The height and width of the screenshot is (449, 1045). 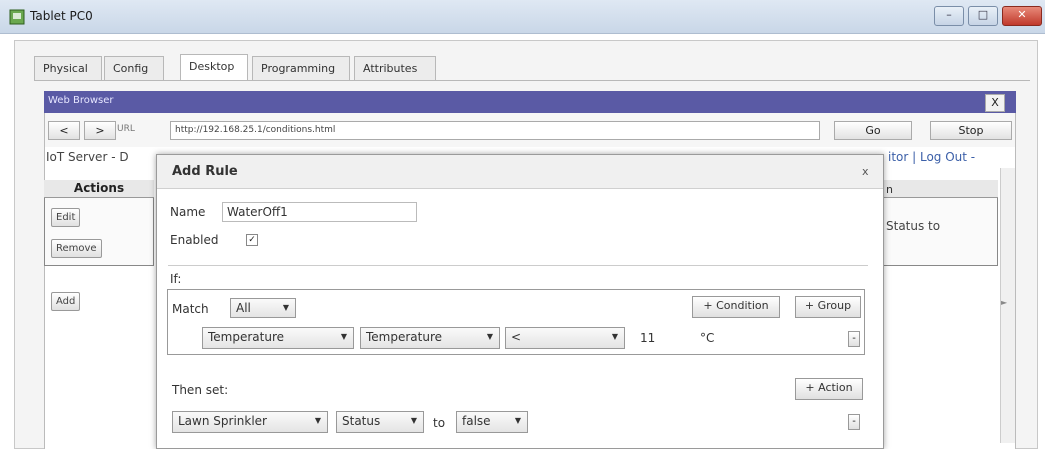 I want to click on condition-device-select: Temperature ▼, so click(x=278, y=338).